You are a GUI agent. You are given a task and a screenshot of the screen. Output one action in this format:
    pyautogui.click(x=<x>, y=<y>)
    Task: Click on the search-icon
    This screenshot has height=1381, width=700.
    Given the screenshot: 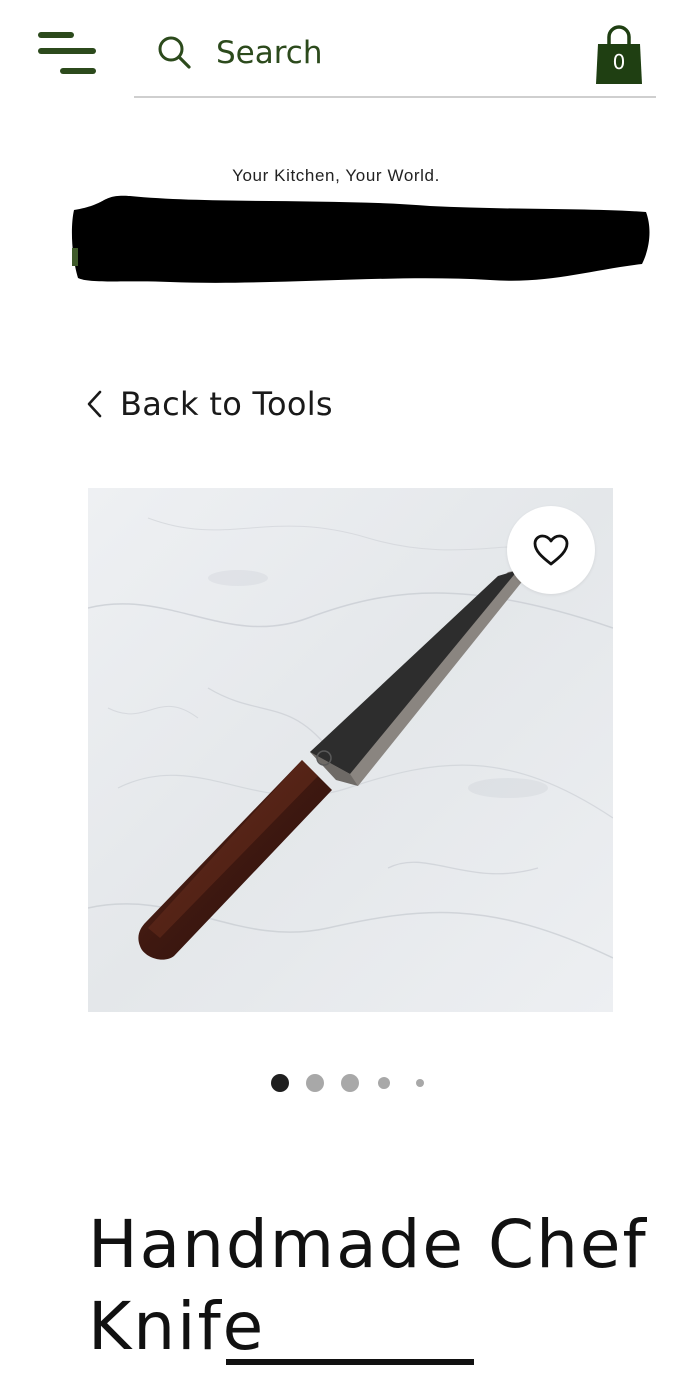 What is the action you would take?
    pyautogui.click(x=174, y=52)
    